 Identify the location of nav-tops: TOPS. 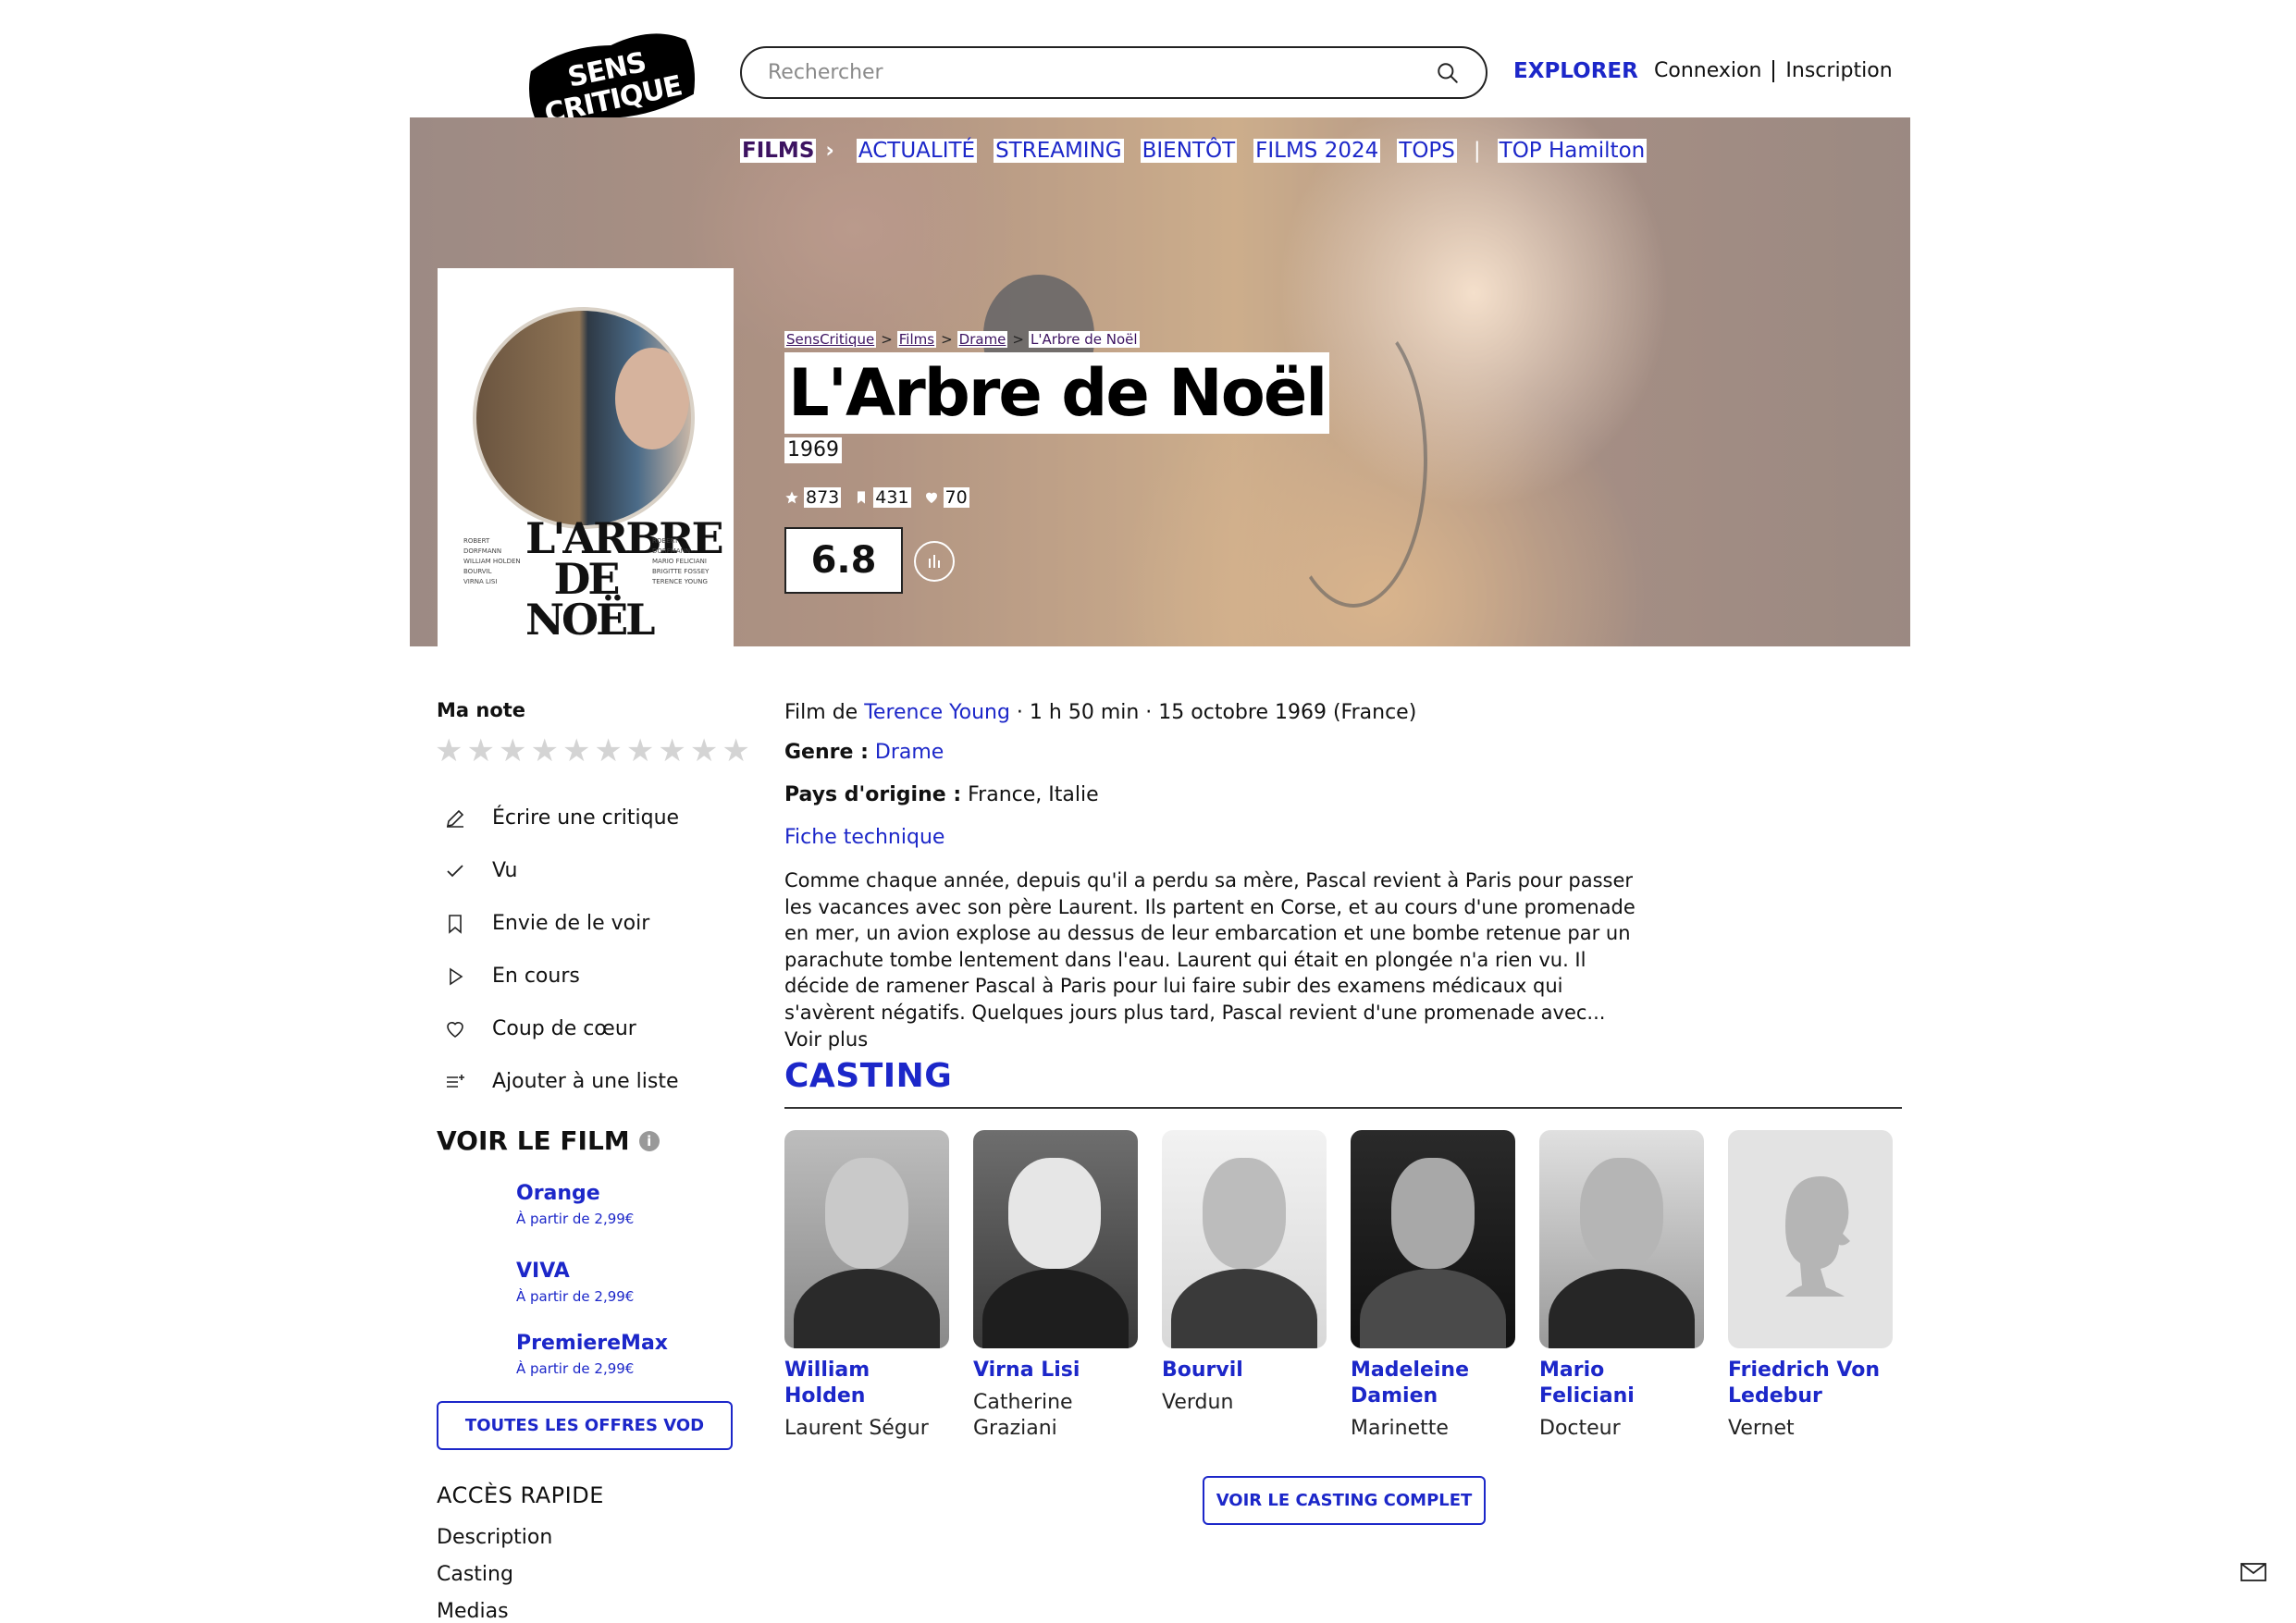
(1427, 151).